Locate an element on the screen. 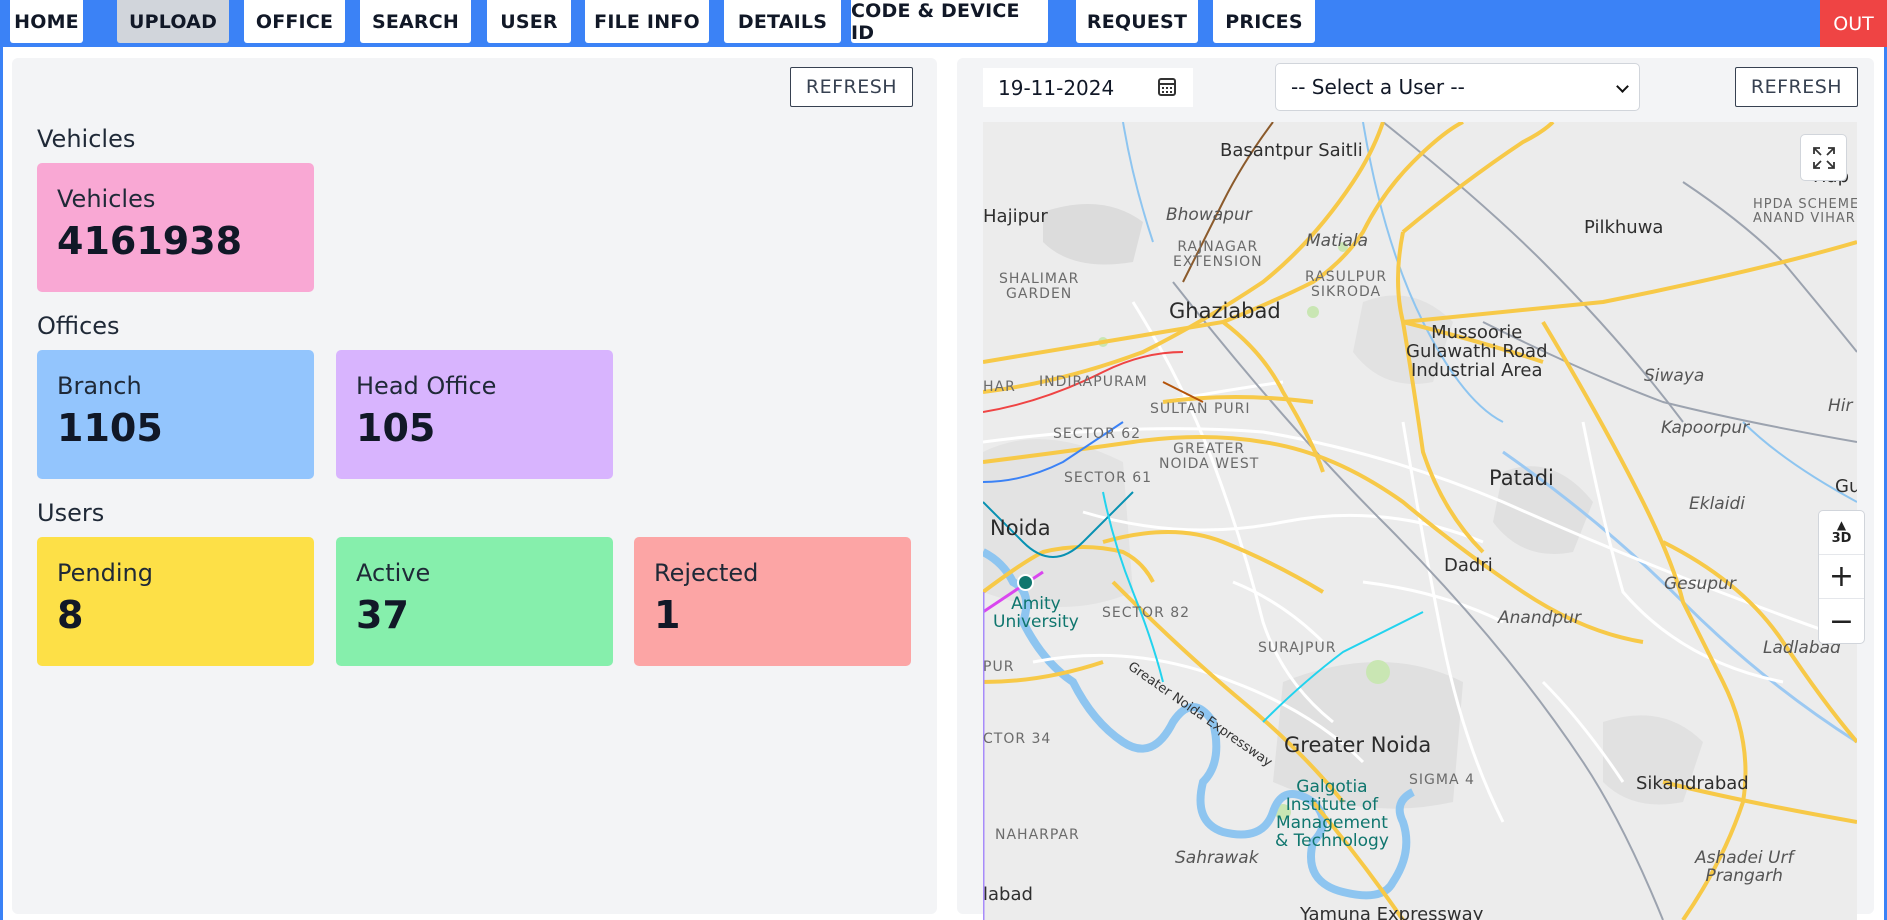  map-label-sigma4: SIGMA 4 is located at coordinates (1442, 780).